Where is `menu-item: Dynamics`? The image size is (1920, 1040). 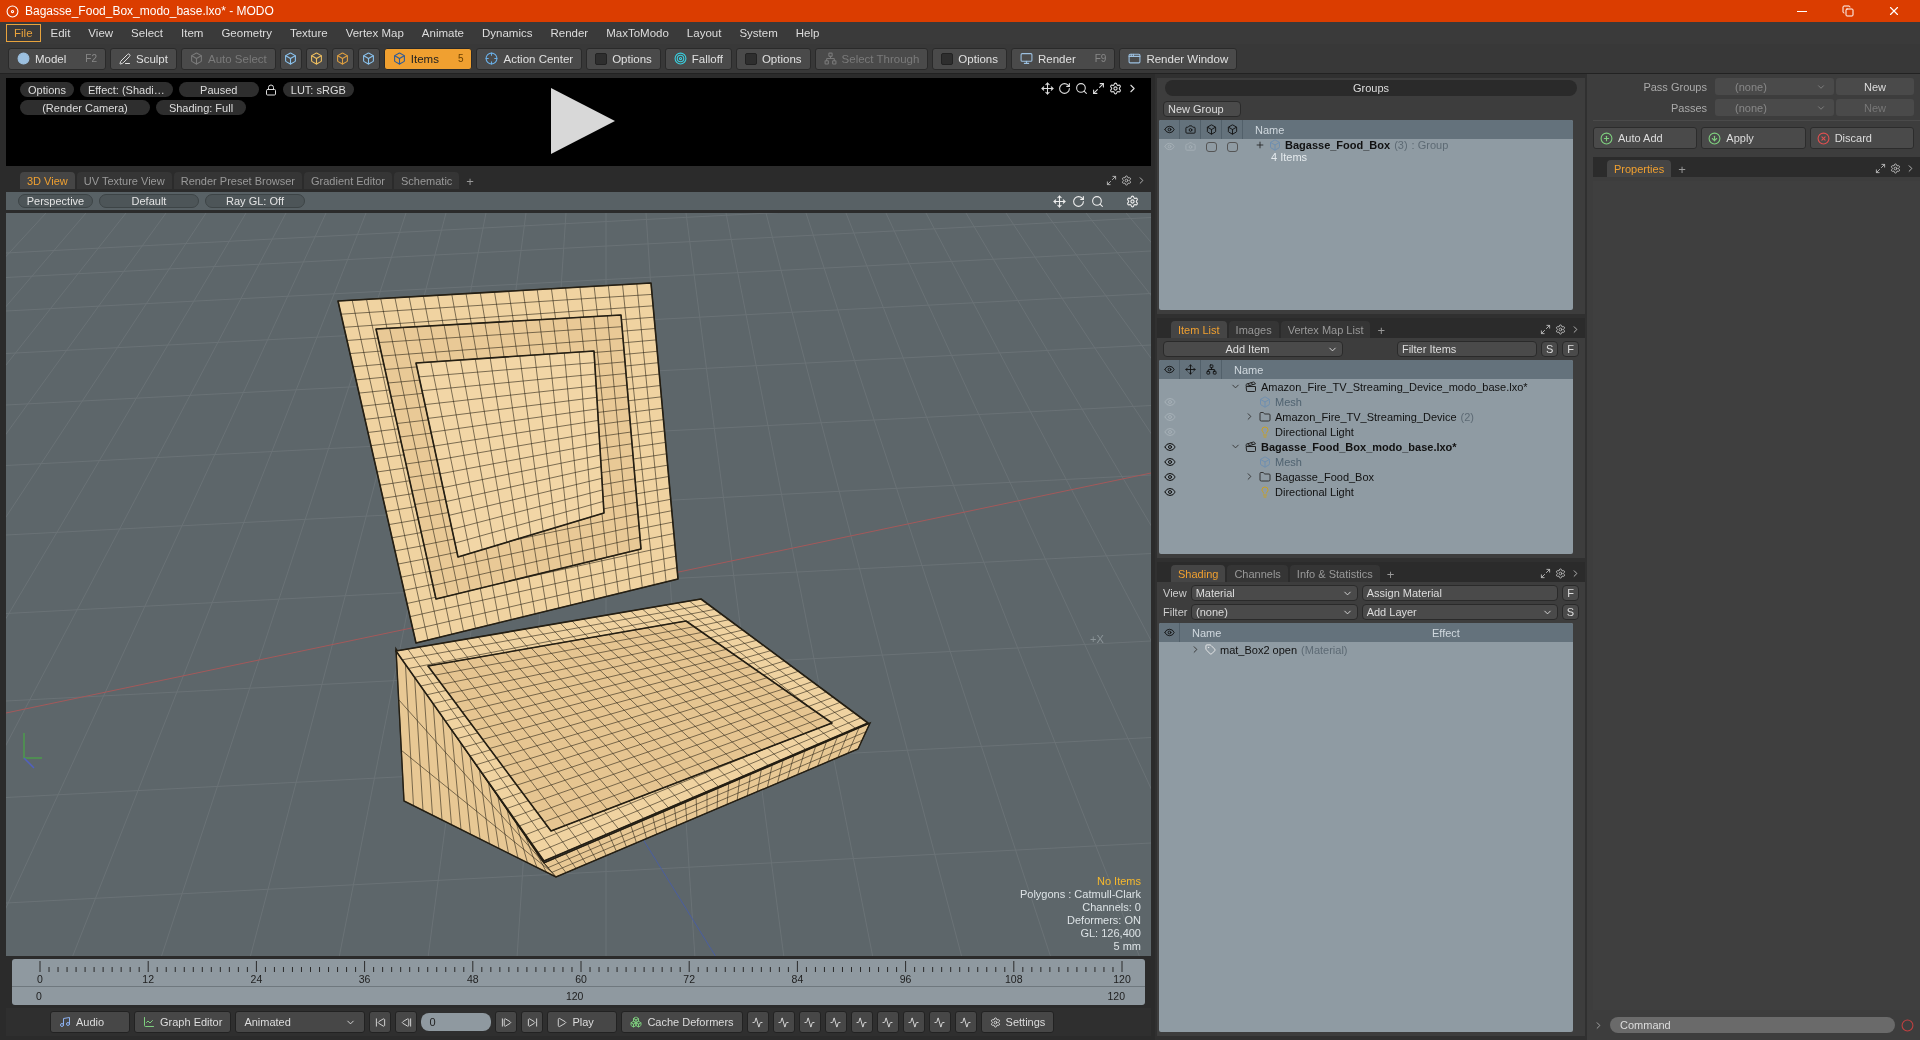
menu-item: Dynamics is located at coordinates (507, 33).